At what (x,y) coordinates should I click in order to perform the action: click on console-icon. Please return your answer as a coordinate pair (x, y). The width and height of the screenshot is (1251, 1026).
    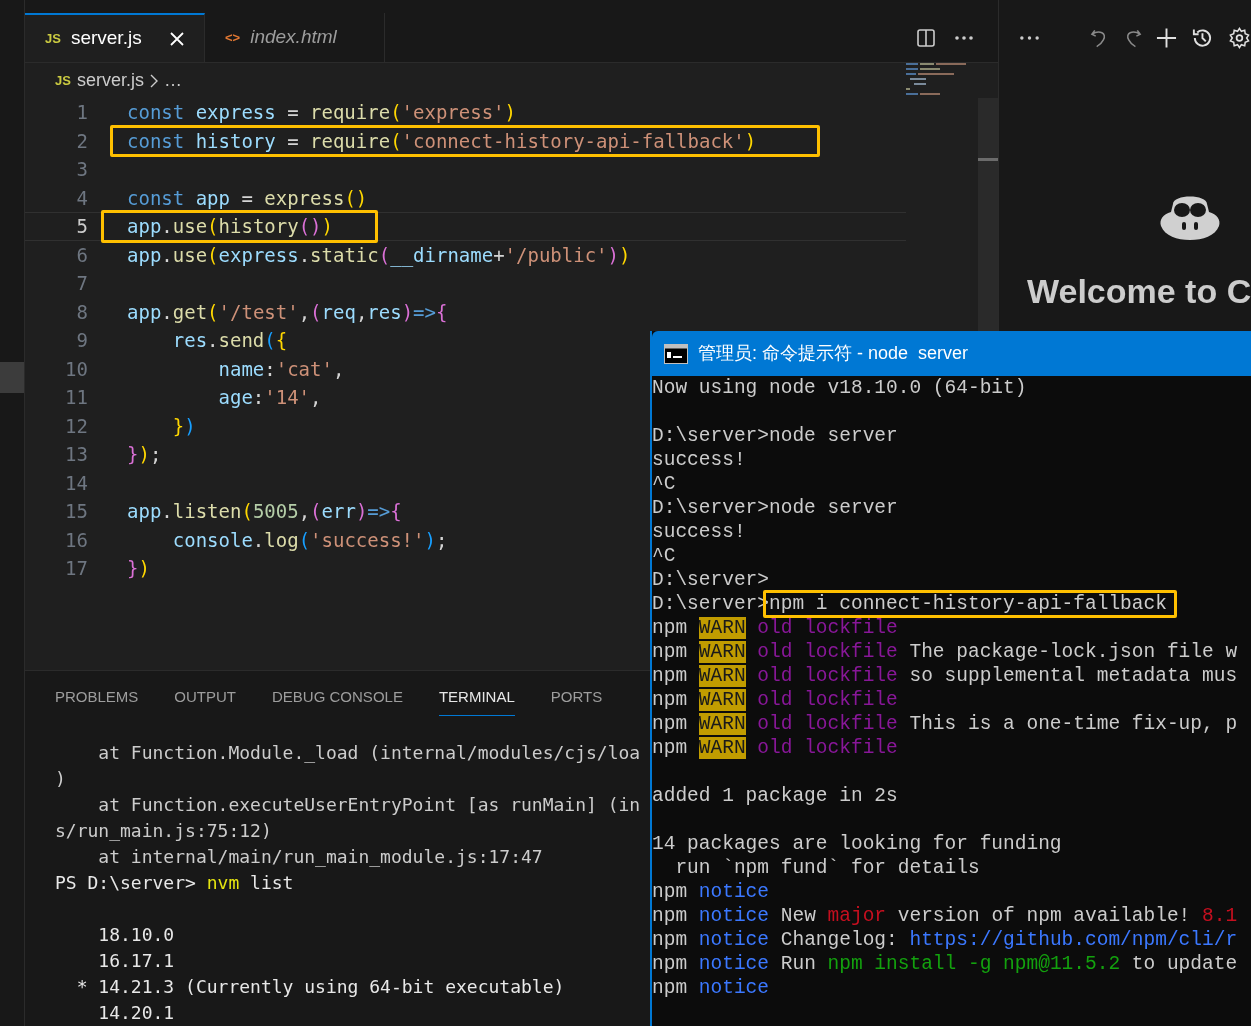
    Looking at the image, I should click on (676, 353).